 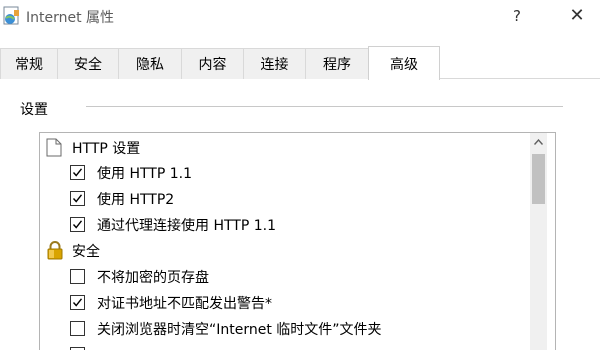 What do you see at coordinates (285, 172) in the screenshot?
I see `list-item: 使用 HTTP 1.1` at bounding box center [285, 172].